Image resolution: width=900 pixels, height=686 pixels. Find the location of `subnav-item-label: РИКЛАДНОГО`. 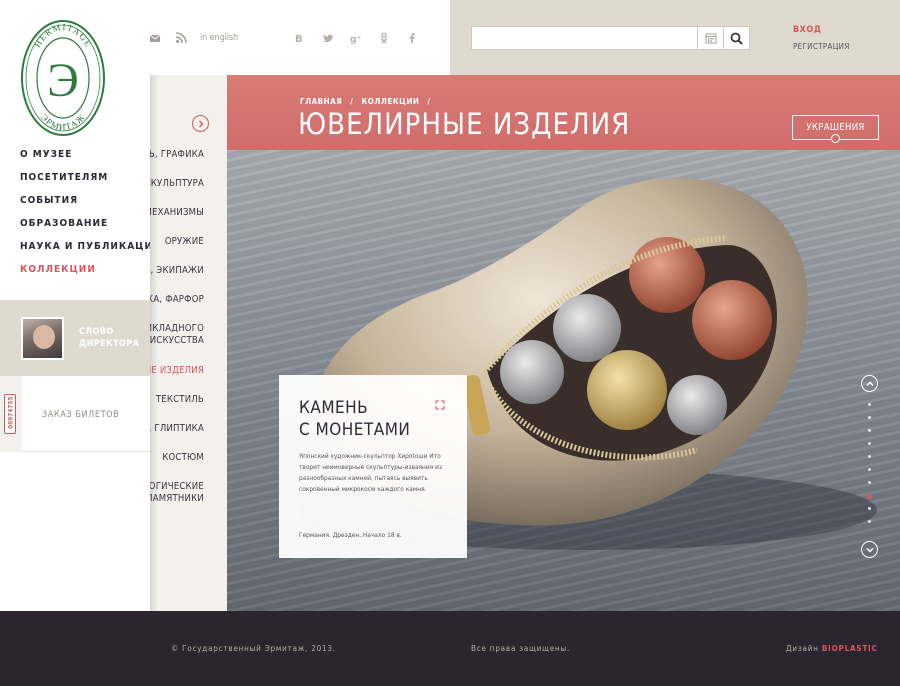

subnav-item-label: РИКЛАДНОГО is located at coordinates (177, 328).